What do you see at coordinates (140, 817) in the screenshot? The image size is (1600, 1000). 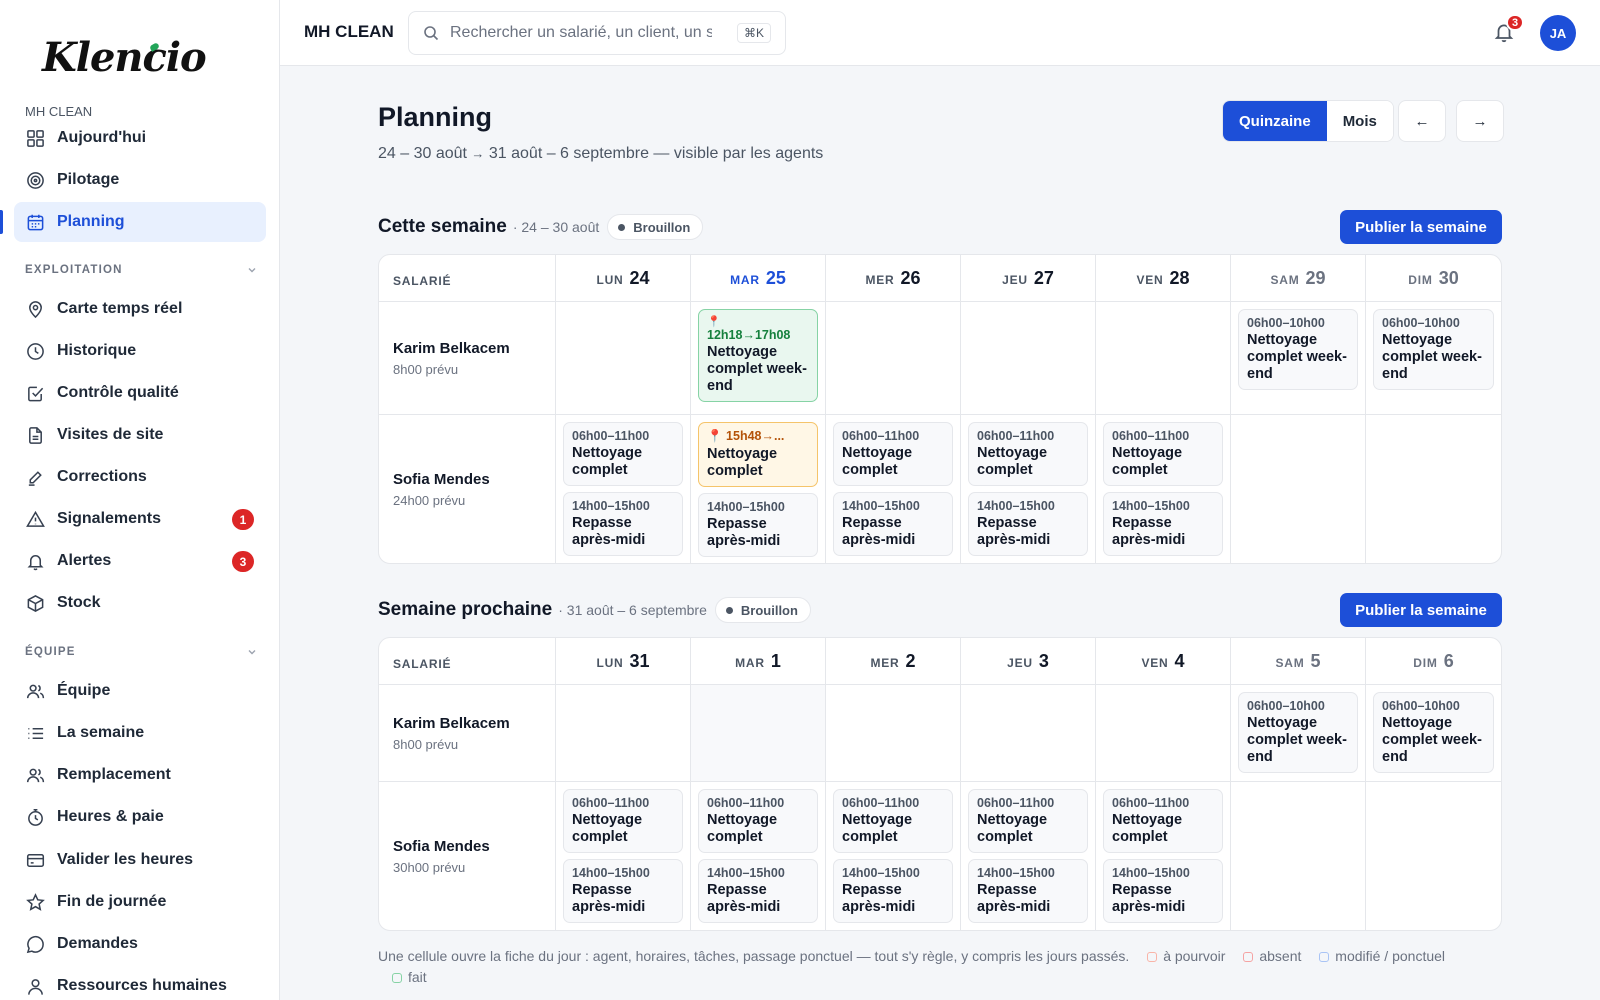 I see `sidebar-item-heures-paie: Heures & paie` at bounding box center [140, 817].